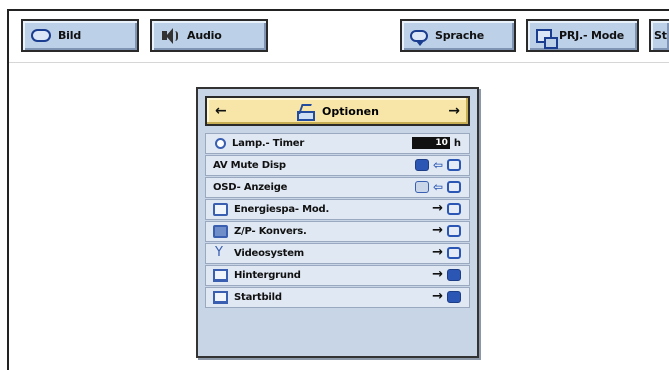 Image resolution: width=669 pixels, height=370 pixels. What do you see at coordinates (454, 111) in the screenshot?
I see `next-menu-arrow-icon: →` at bounding box center [454, 111].